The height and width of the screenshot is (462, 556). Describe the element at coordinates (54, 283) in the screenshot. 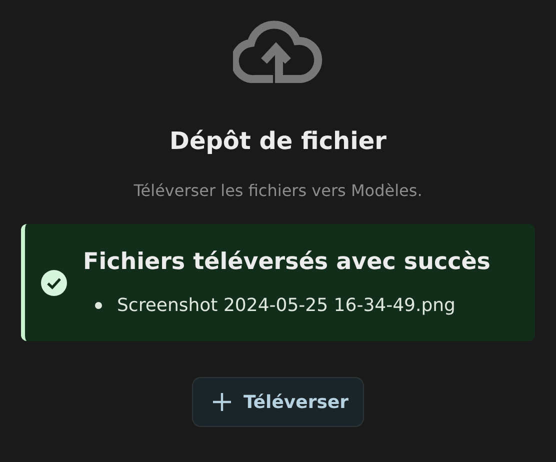

I see `check-circle-icon` at that location.